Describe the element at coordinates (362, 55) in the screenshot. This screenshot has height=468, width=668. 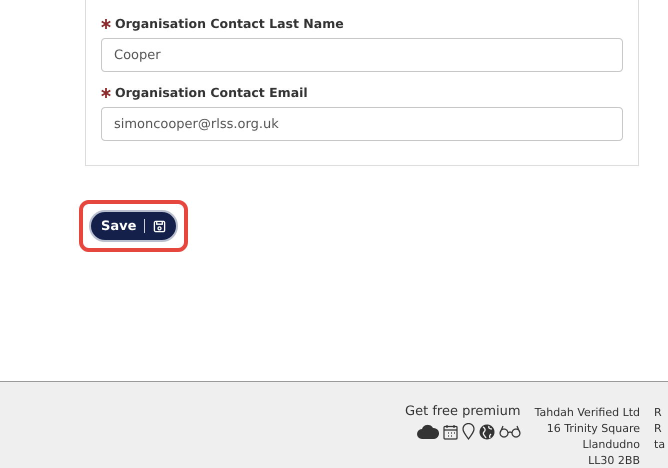
I see `input-field: Cooper` at that location.